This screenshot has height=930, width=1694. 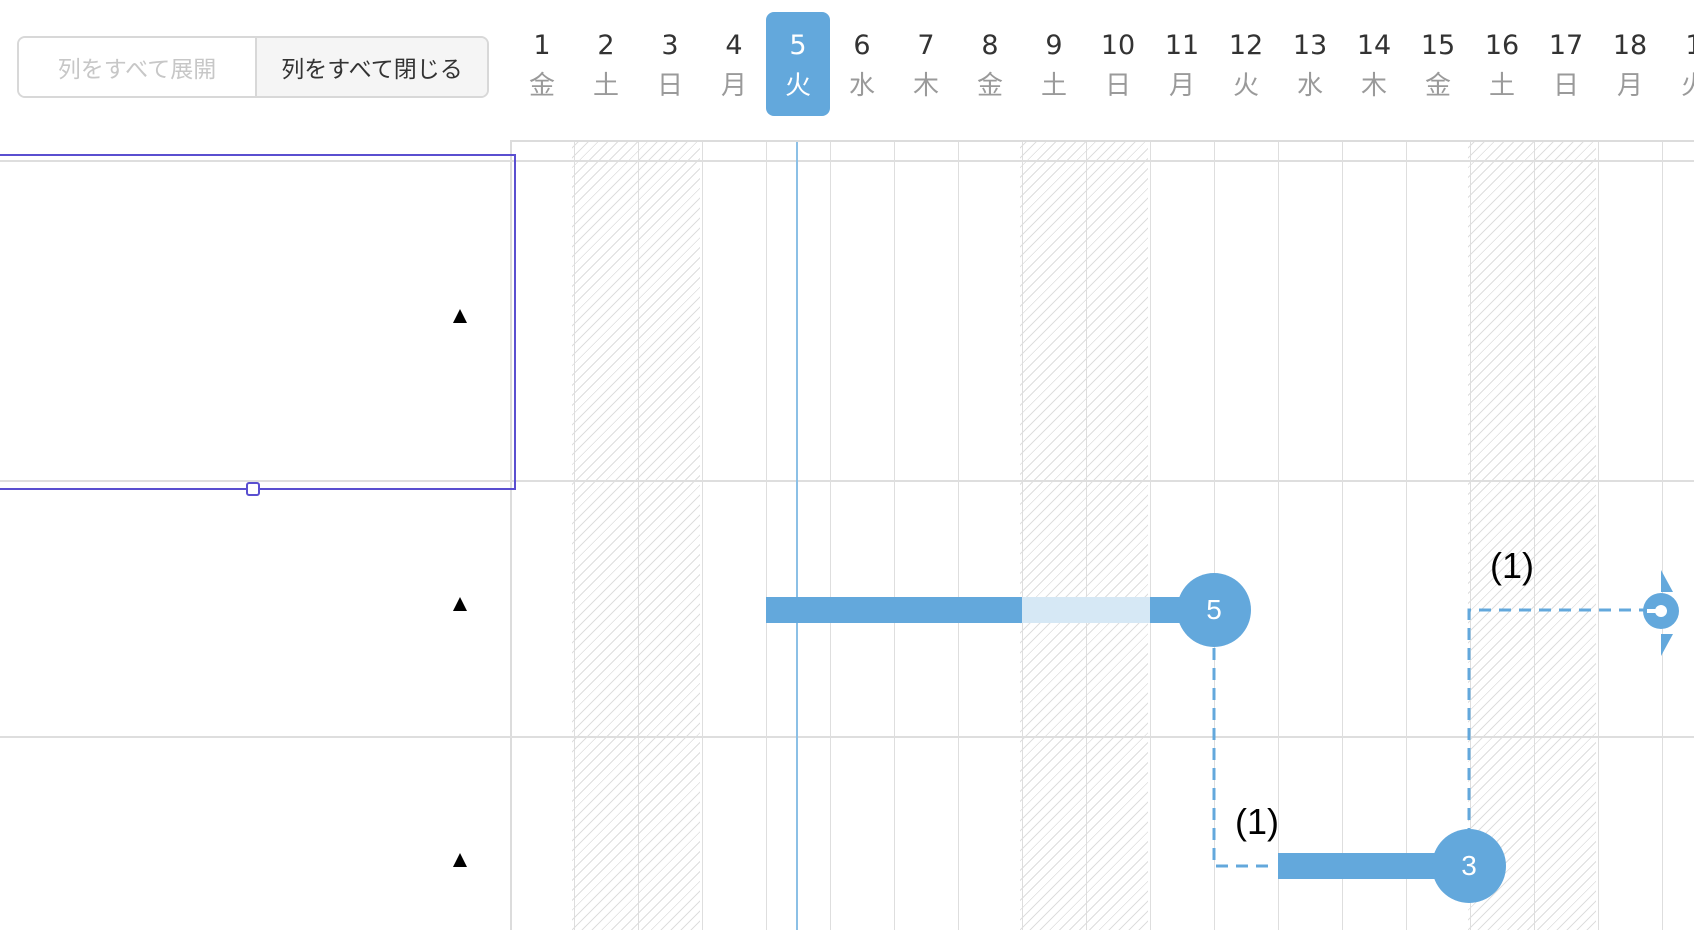 I want to click on day-column-header: 18 月, so click(x=1630, y=64).